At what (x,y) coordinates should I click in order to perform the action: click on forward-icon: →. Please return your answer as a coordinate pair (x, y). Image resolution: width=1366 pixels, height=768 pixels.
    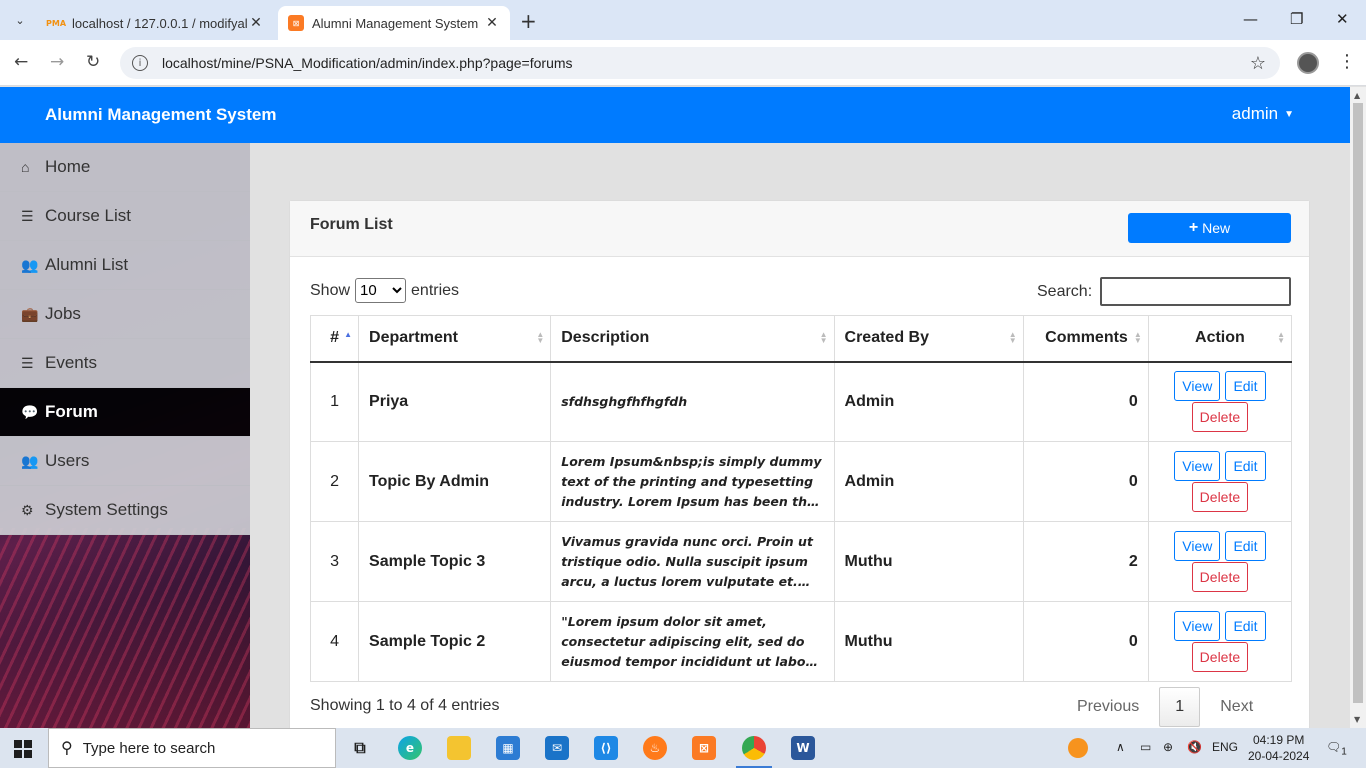
    Looking at the image, I should click on (57, 62).